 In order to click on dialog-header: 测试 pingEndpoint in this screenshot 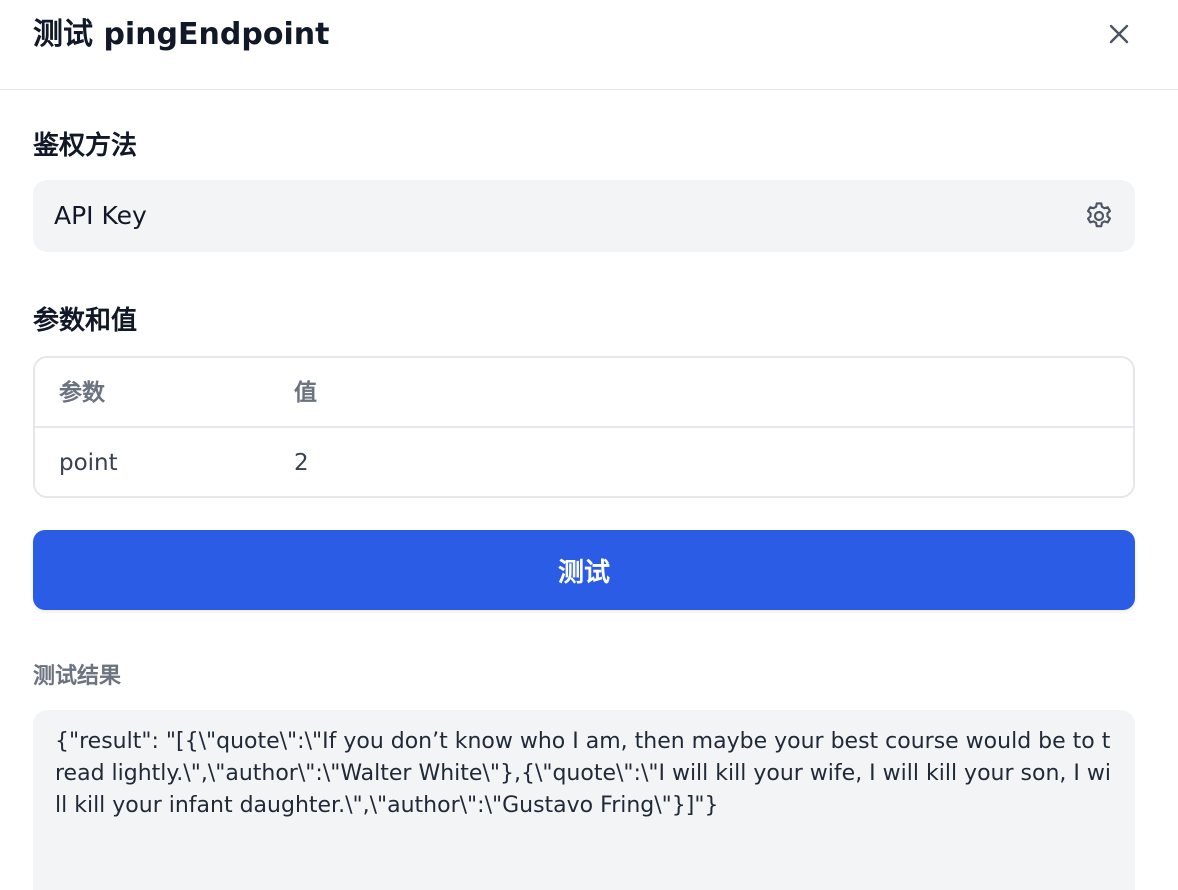, I will do `click(589, 45)`.